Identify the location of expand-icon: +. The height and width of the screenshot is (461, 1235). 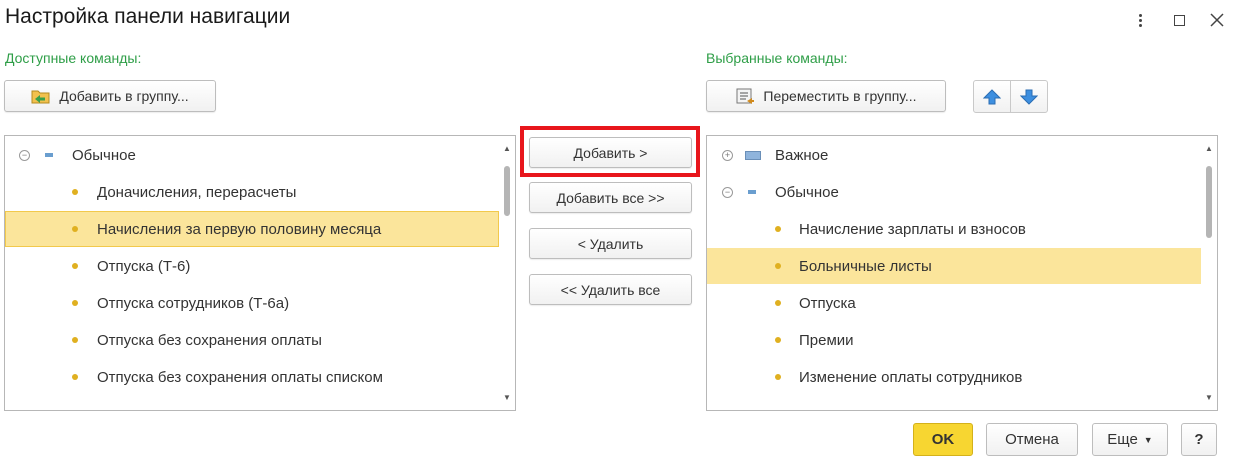
(727, 155).